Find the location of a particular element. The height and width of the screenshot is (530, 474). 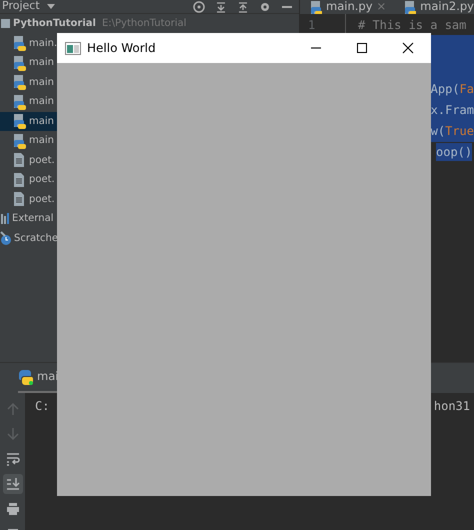

maximize-icon is located at coordinates (362, 48).